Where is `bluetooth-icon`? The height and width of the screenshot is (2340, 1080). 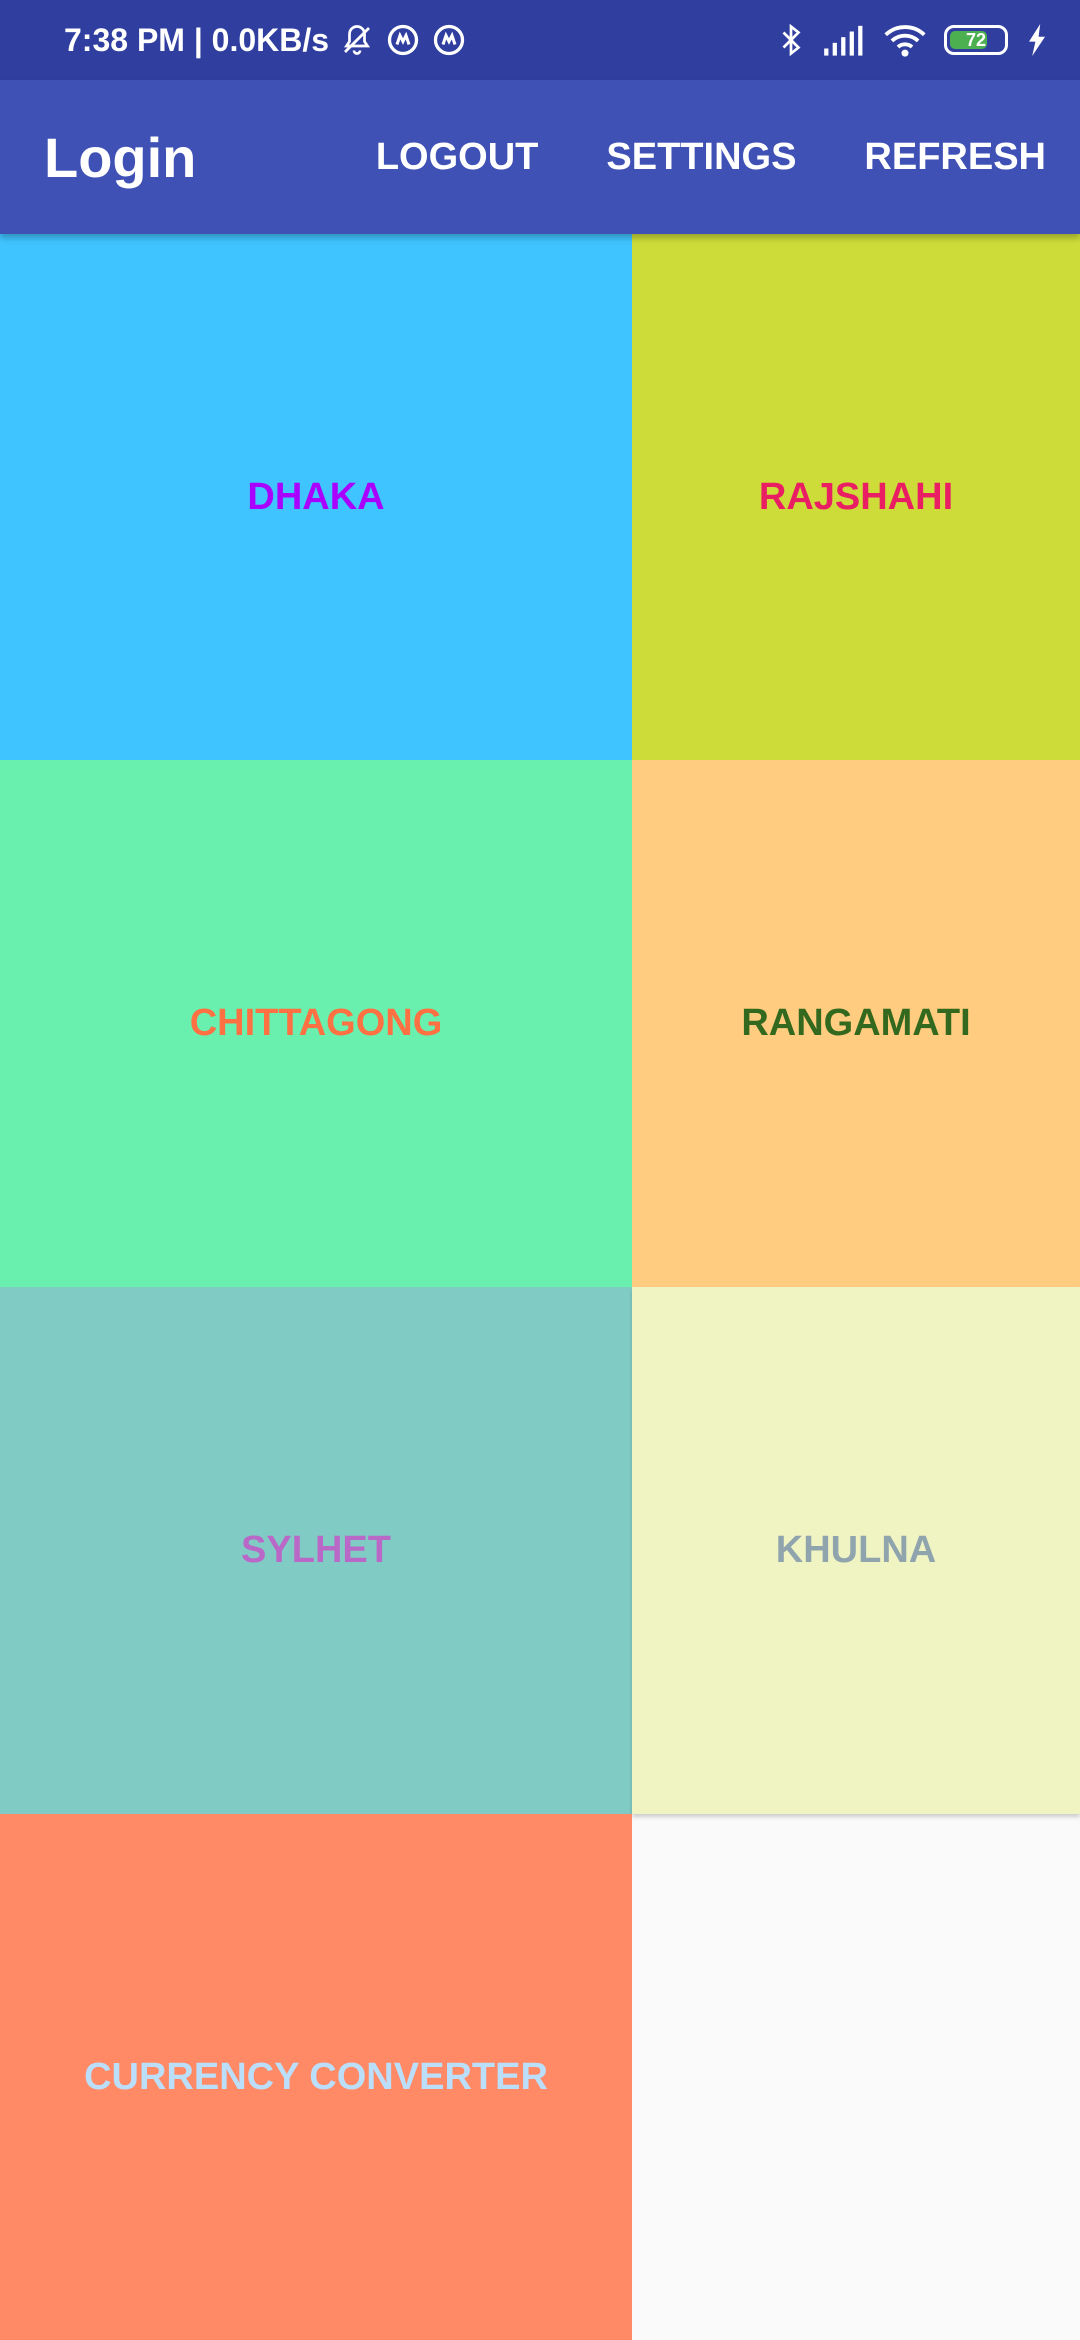
bluetooth-icon is located at coordinates (791, 40).